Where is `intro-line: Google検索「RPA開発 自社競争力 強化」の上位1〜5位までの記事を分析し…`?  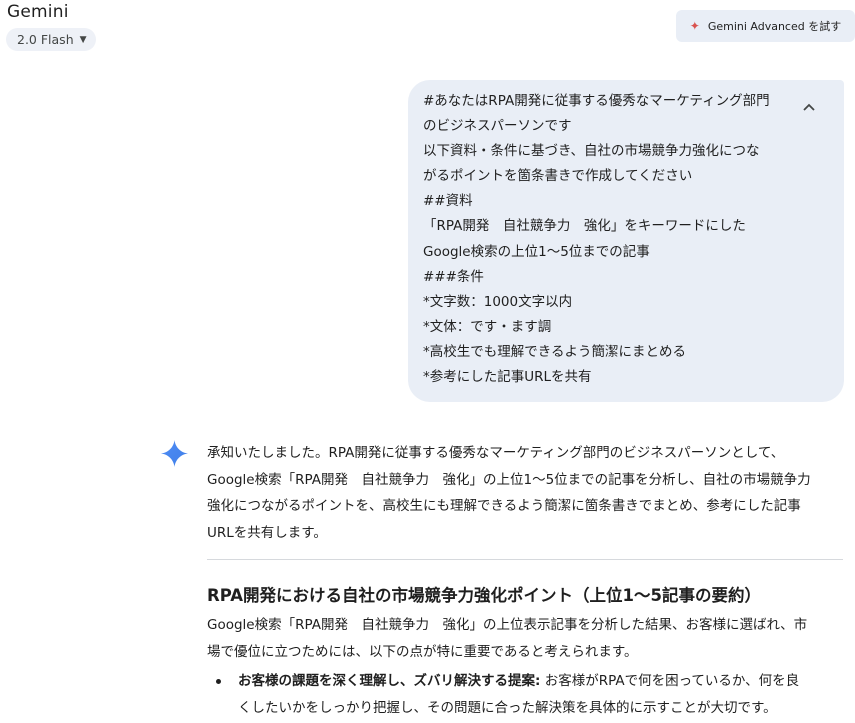 intro-line: Google検索「RPA開発 自社競争力 強化」の上位1〜5位までの記事を分析し… is located at coordinates (509, 479).